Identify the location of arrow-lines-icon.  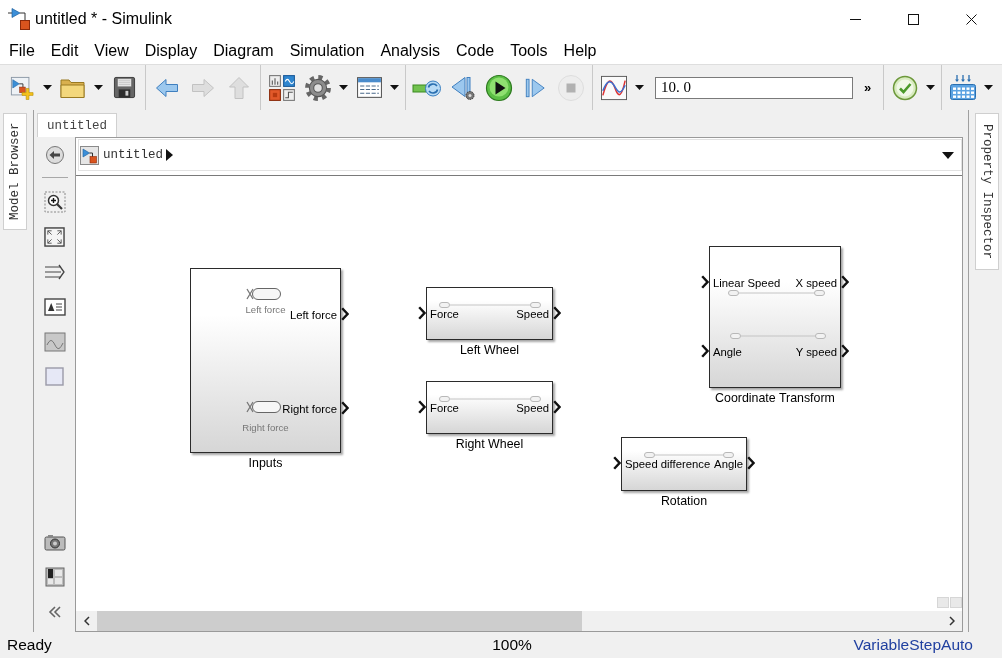
(54, 271).